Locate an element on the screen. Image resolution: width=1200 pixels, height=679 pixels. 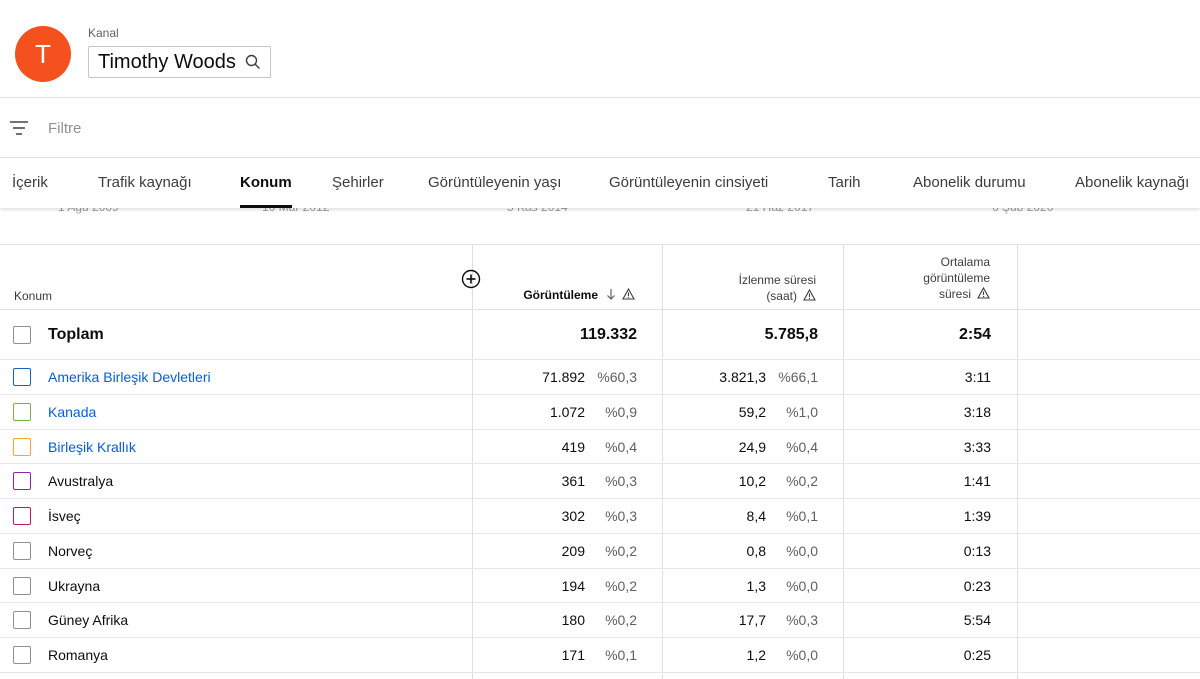
views-value: 361 is located at coordinates (573, 481).